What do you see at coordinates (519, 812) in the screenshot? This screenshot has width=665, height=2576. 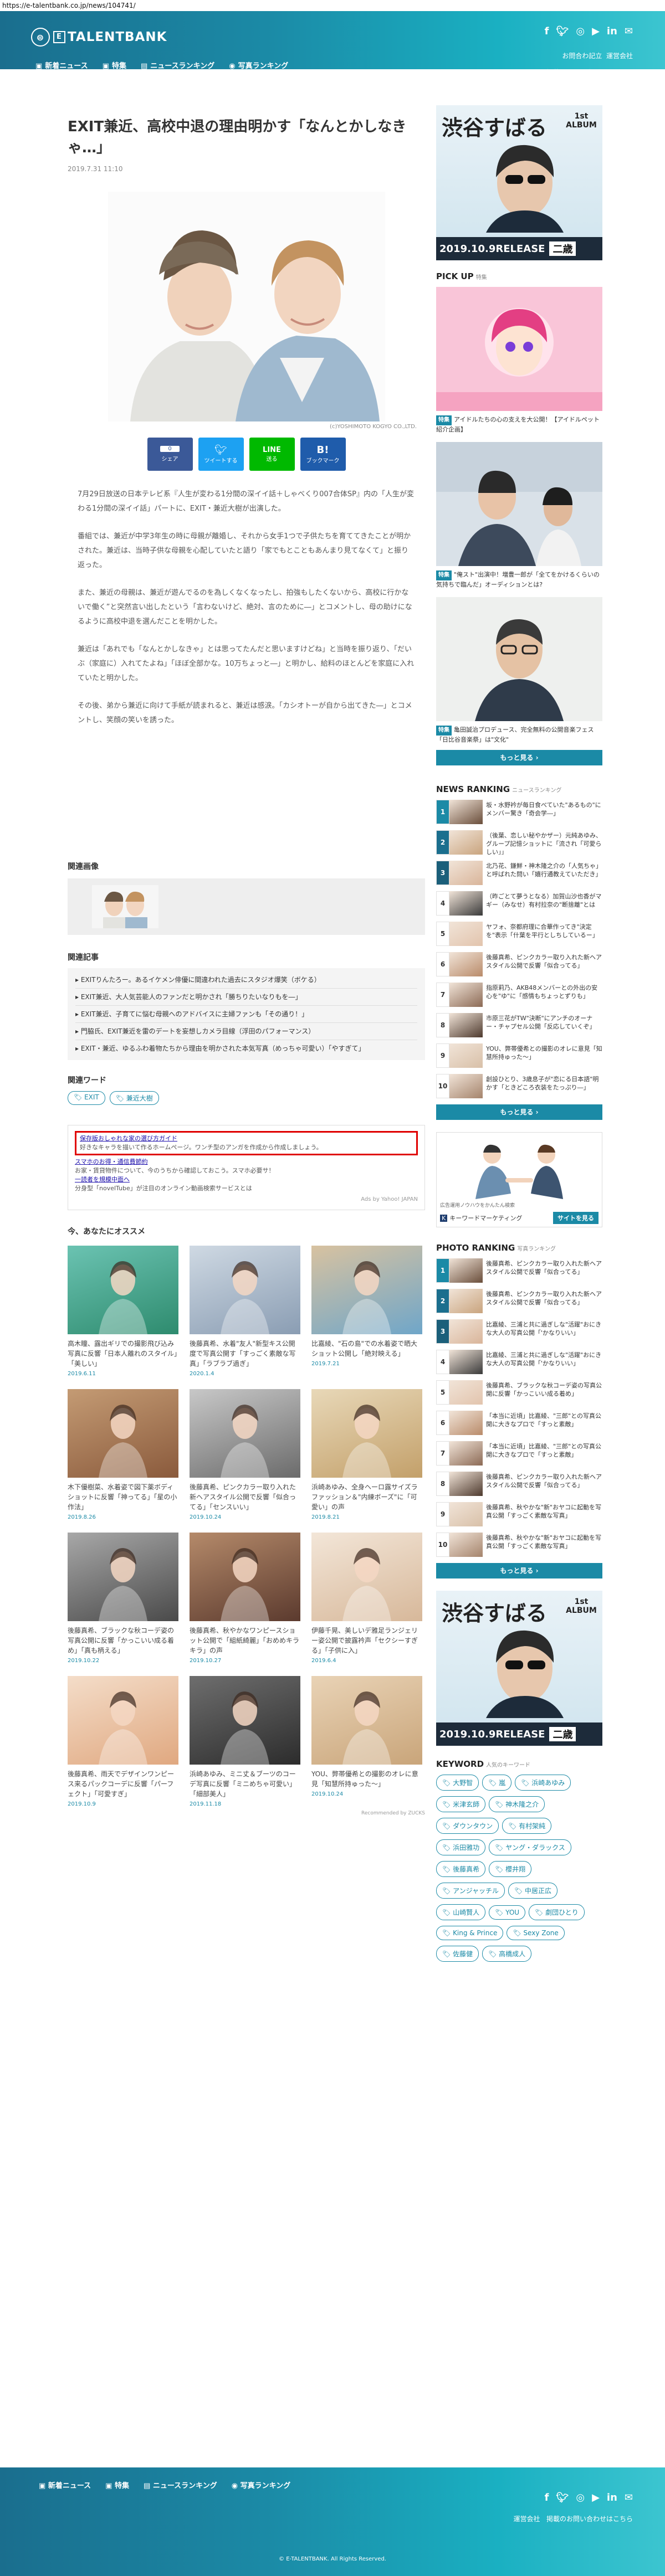 I see `ranking-item: 1 坂・水野衿が毎日食べていた"あるもの"にメンバー驚き「奇会学―」` at bounding box center [519, 812].